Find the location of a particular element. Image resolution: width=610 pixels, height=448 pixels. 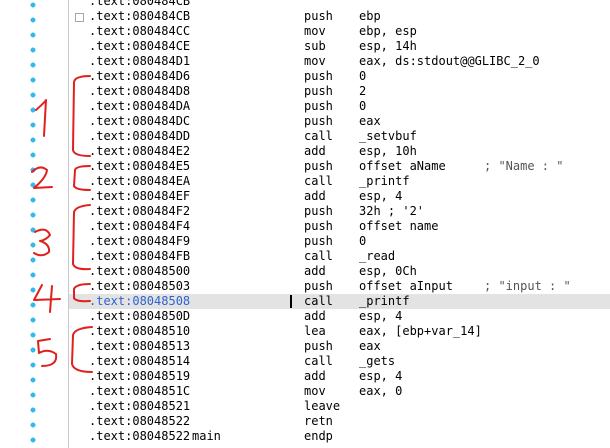

disasm-line: .text:08048510 lea eax, [ebp+var_14] is located at coordinates (339, 331).